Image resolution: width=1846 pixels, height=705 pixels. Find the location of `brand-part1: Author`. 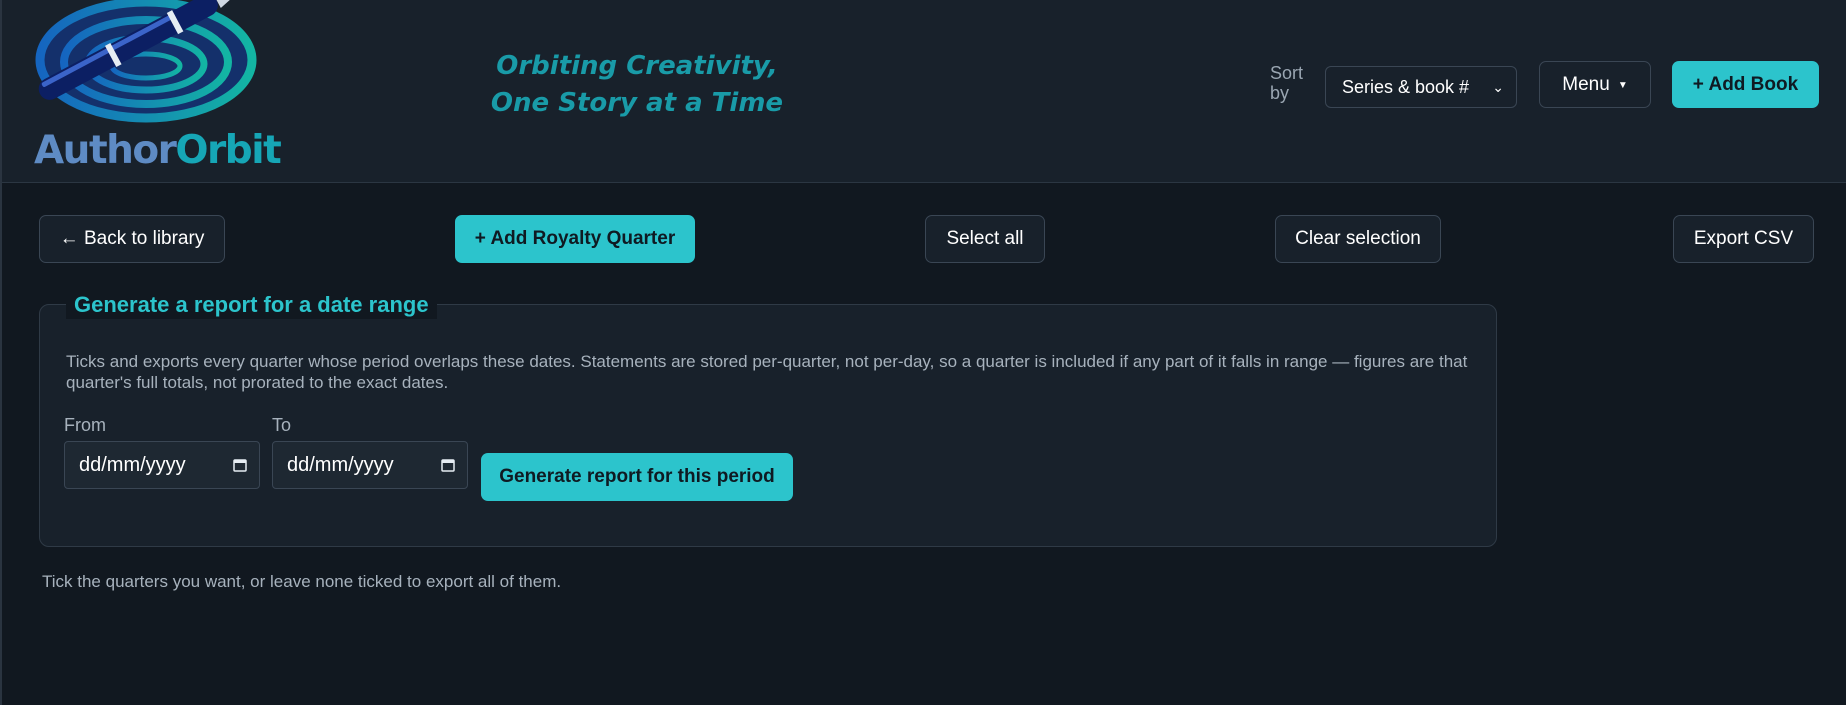

brand-part1: Author is located at coordinates (105, 150).